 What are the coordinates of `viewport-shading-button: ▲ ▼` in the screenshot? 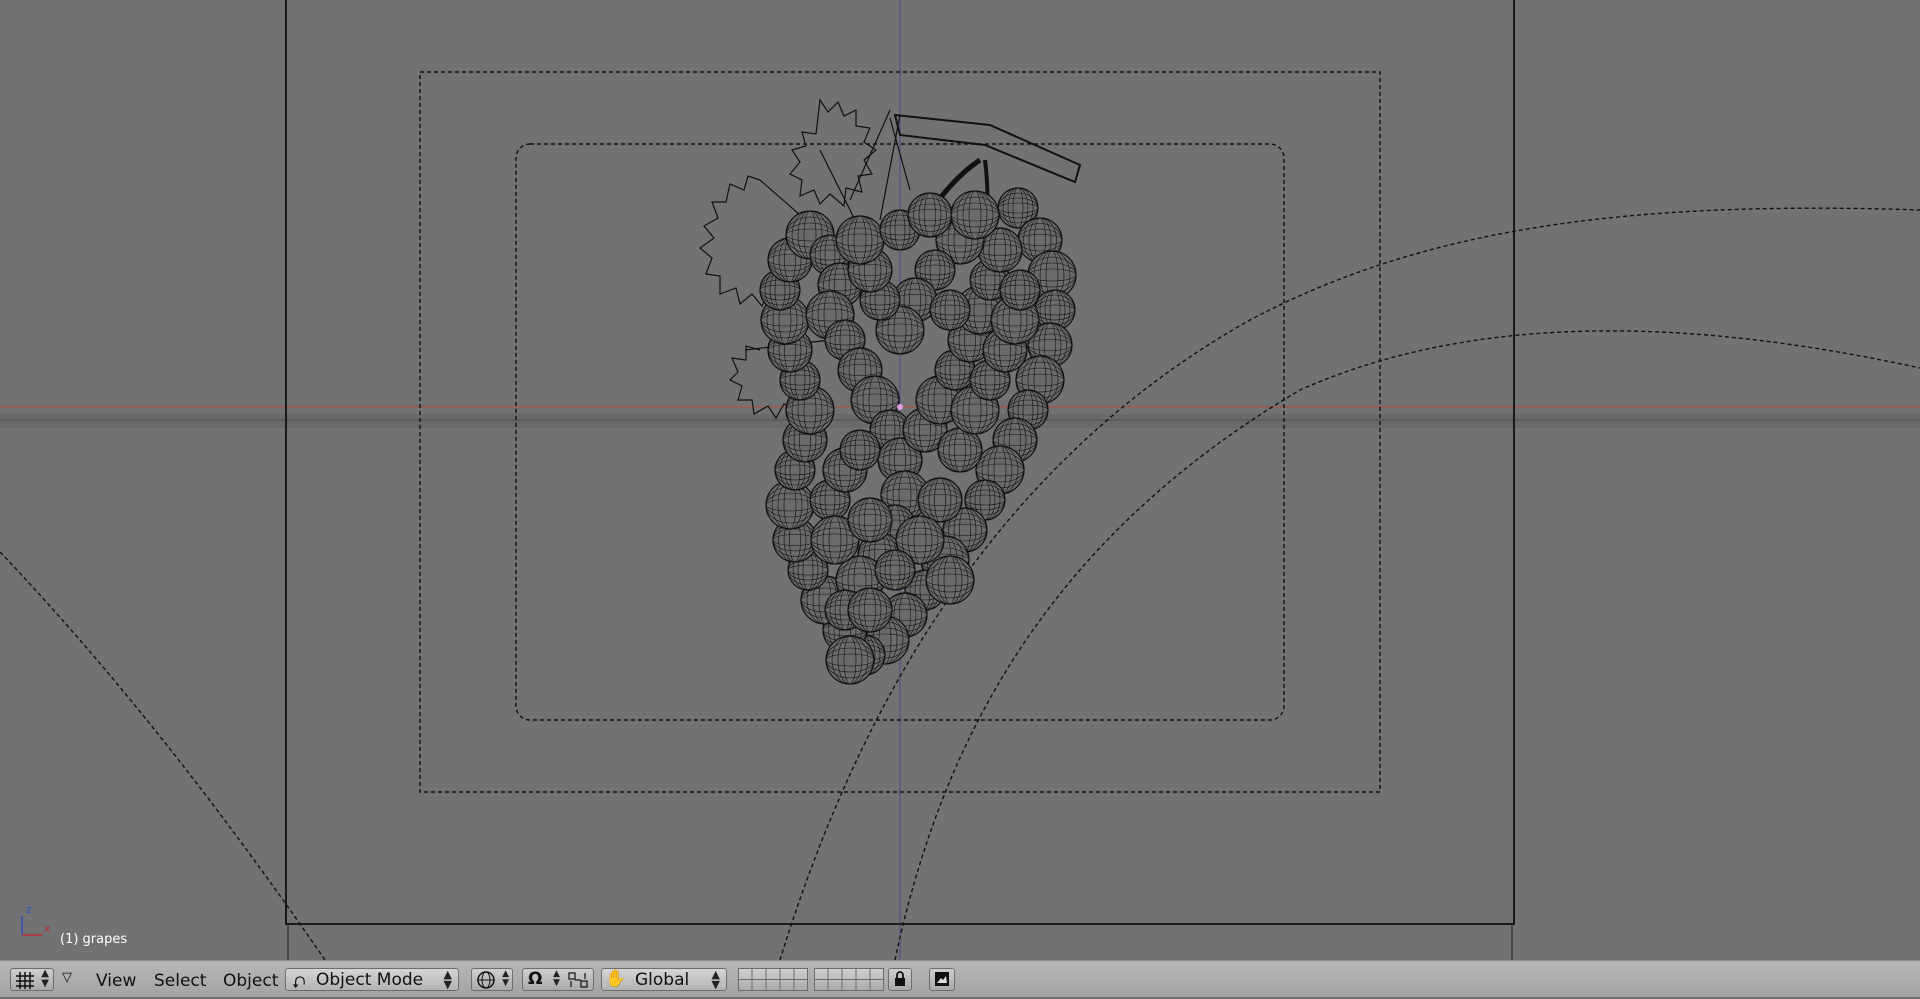 It's located at (492, 979).